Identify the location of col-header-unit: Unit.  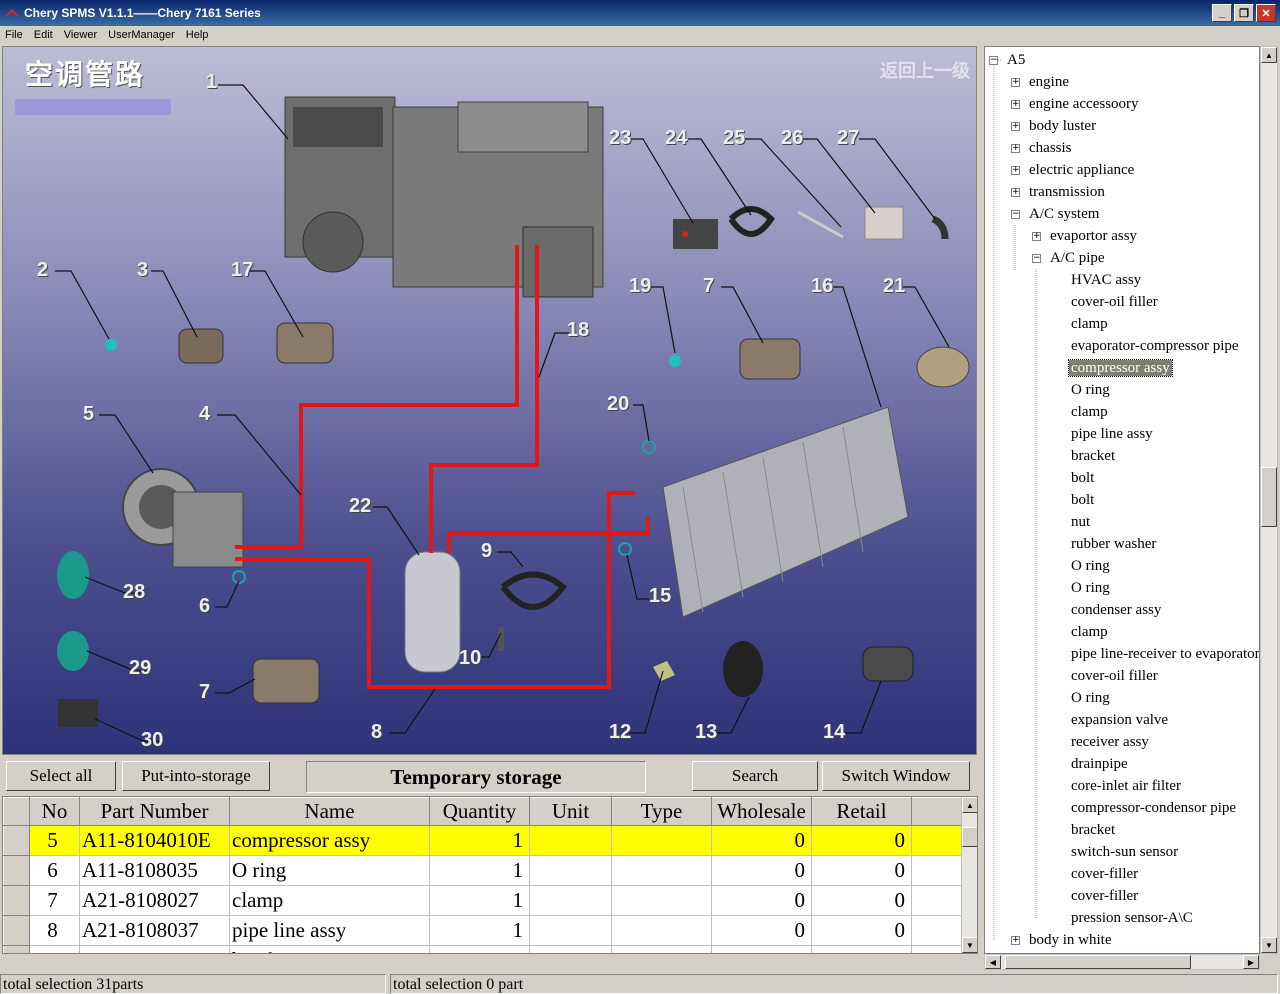
(570, 811).